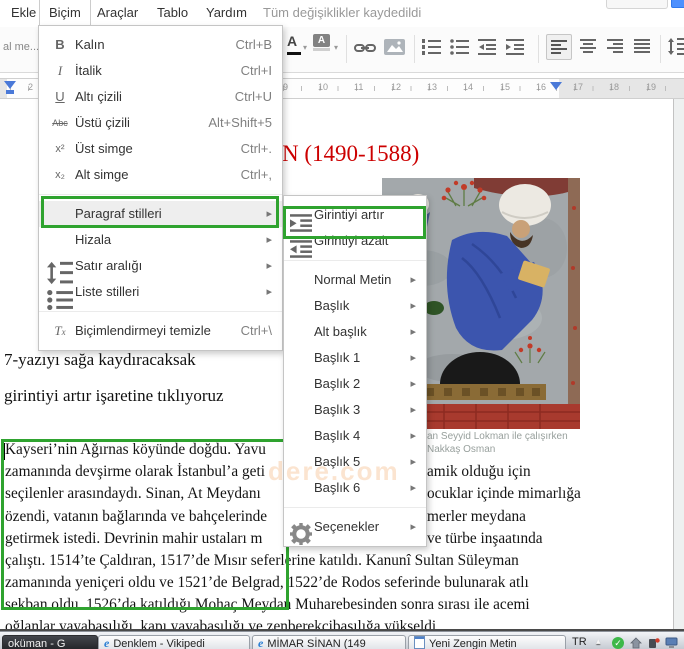 The width and height of the screenshot is (684, 649). Describe the element at coordinates (160, 71) in the screenshot. I see `menu-item-italic: I İtalik Ctrl+I` at that location.